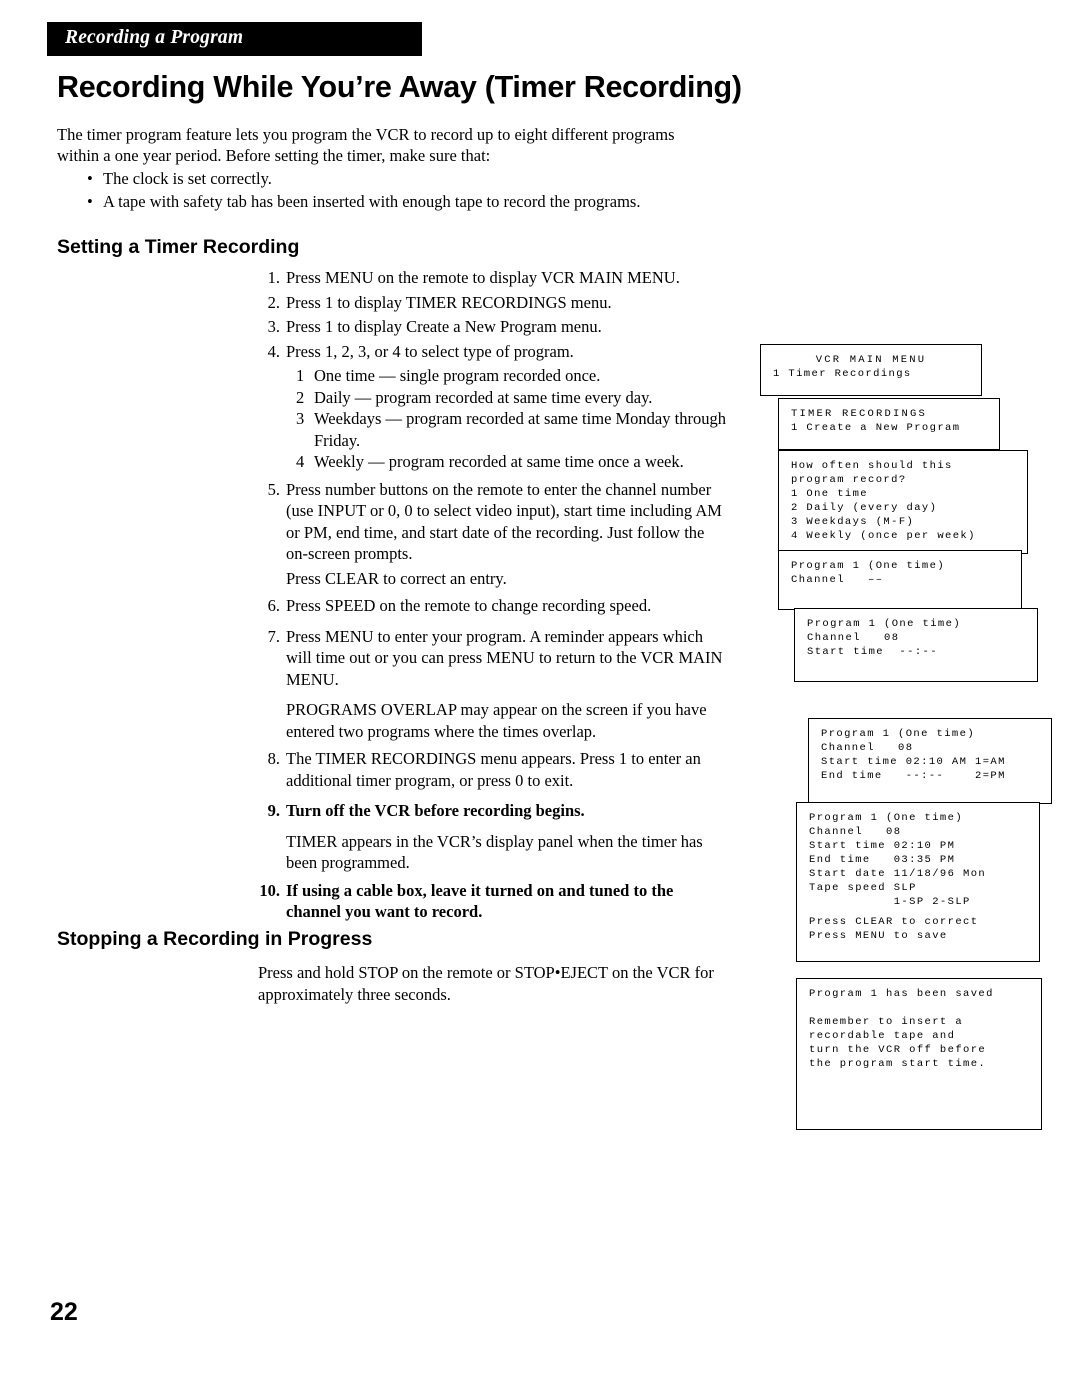  I want to click on substep-number: 2, so click(300, 397).